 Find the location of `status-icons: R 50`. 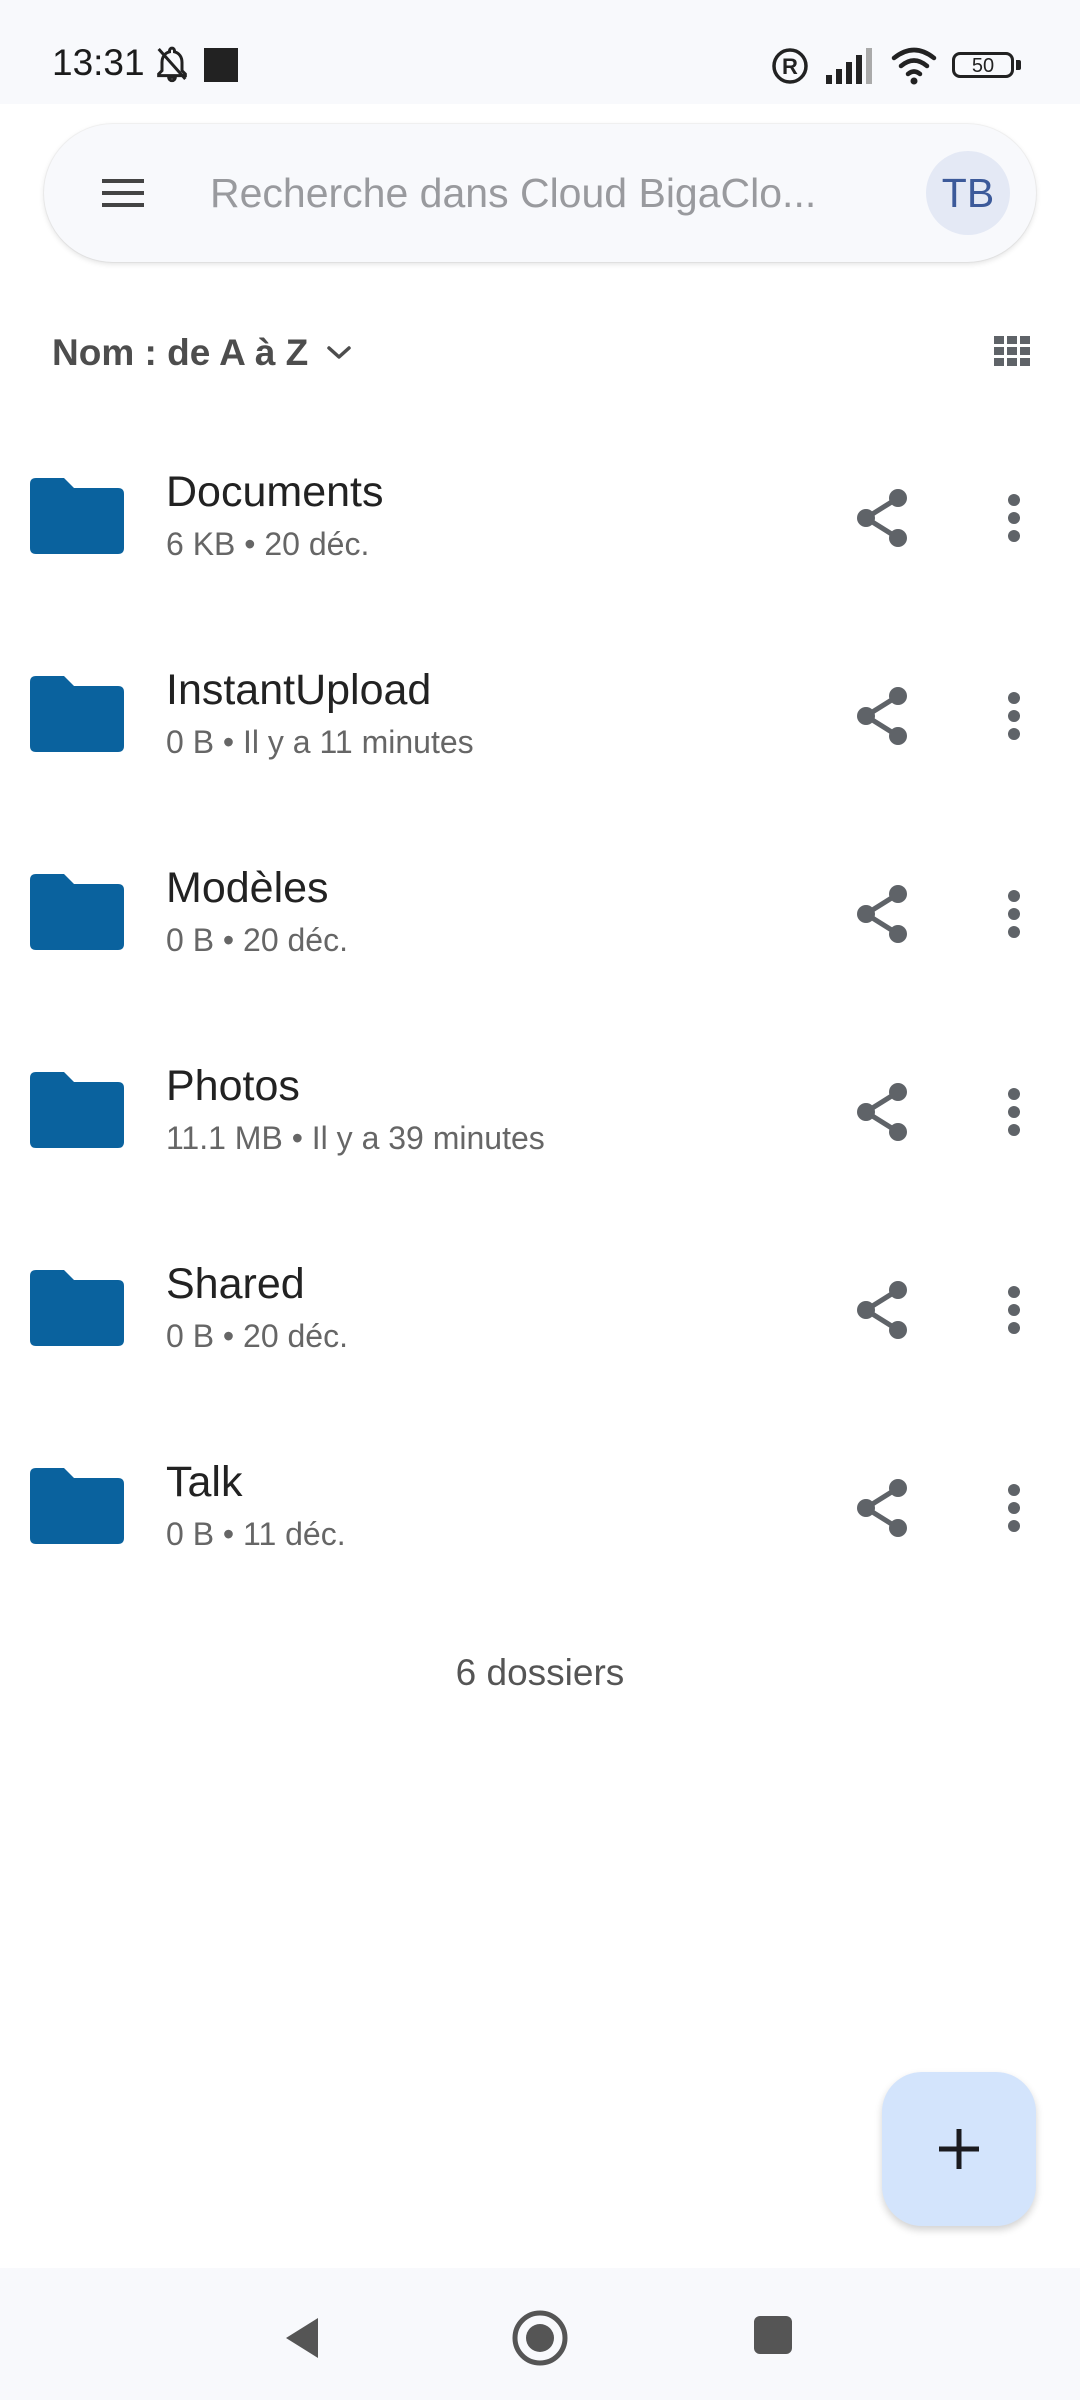

status-icons: R 50 is located at coordinates (897, 66).